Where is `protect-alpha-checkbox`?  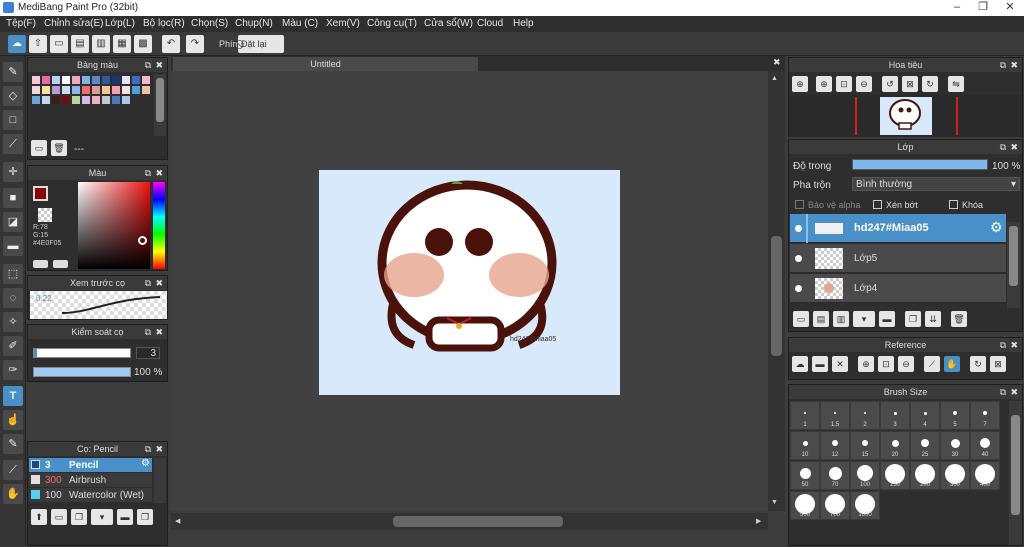 protect-alpha-checkbox is located at coordinates (799, 204).